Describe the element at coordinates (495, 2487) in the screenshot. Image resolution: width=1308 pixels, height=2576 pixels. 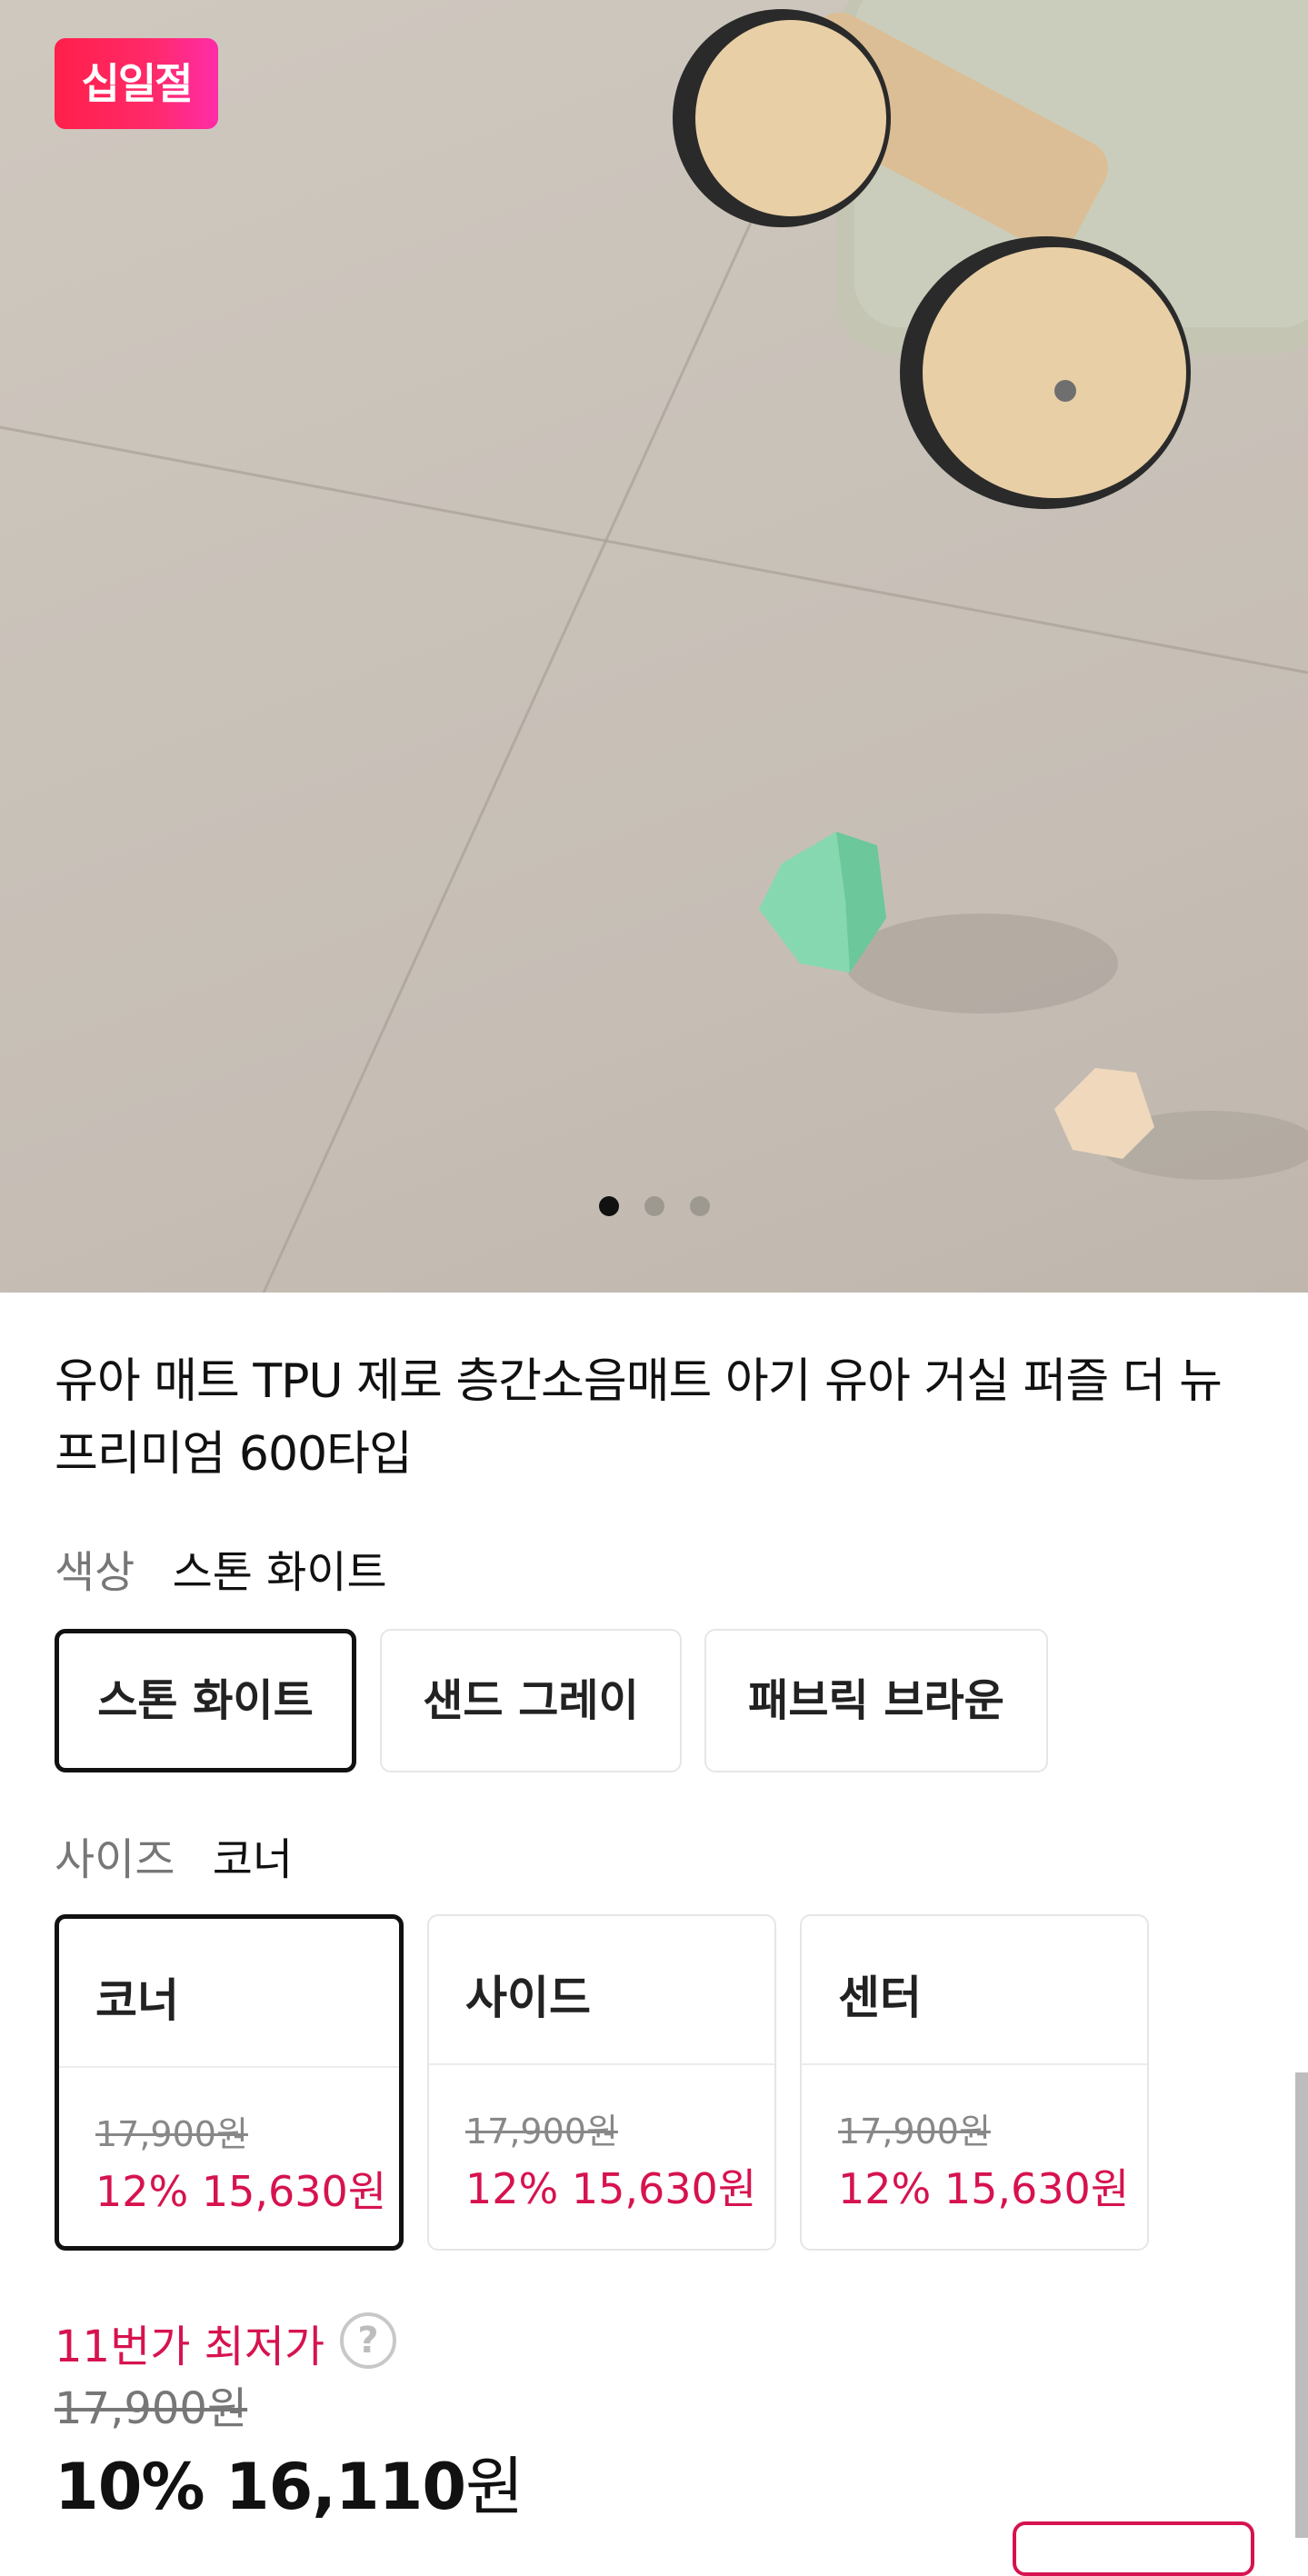
I see `final-price-currency: 원` at that location.